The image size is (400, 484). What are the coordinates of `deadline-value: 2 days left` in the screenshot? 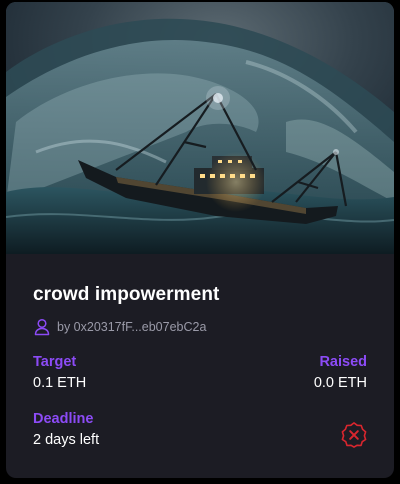 It's located at (66, 440).